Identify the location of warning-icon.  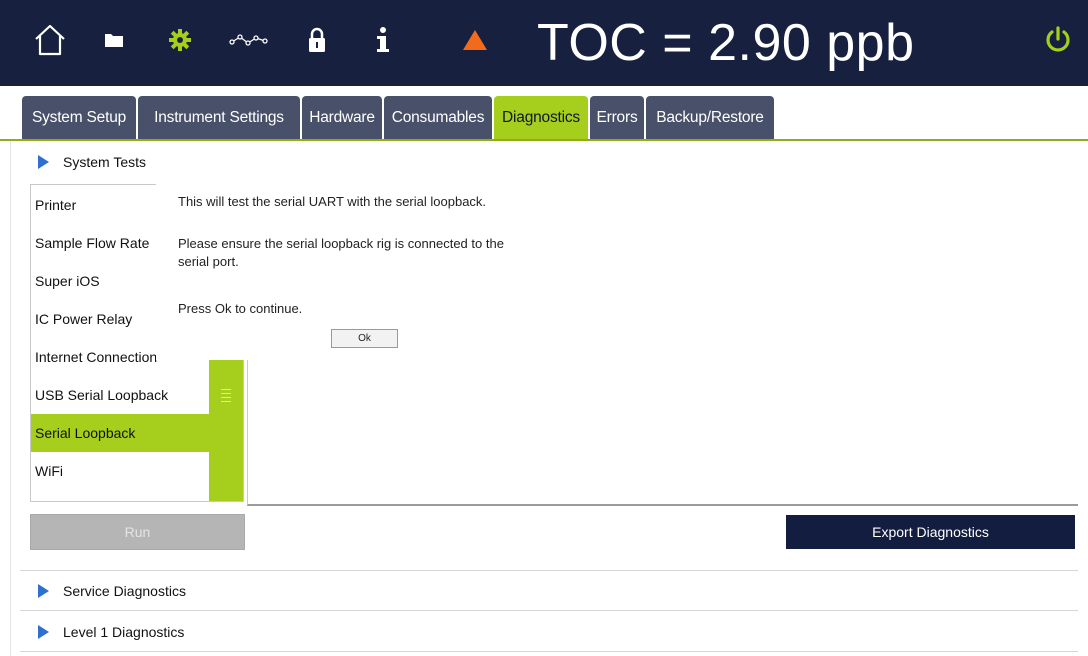
(475, 40).